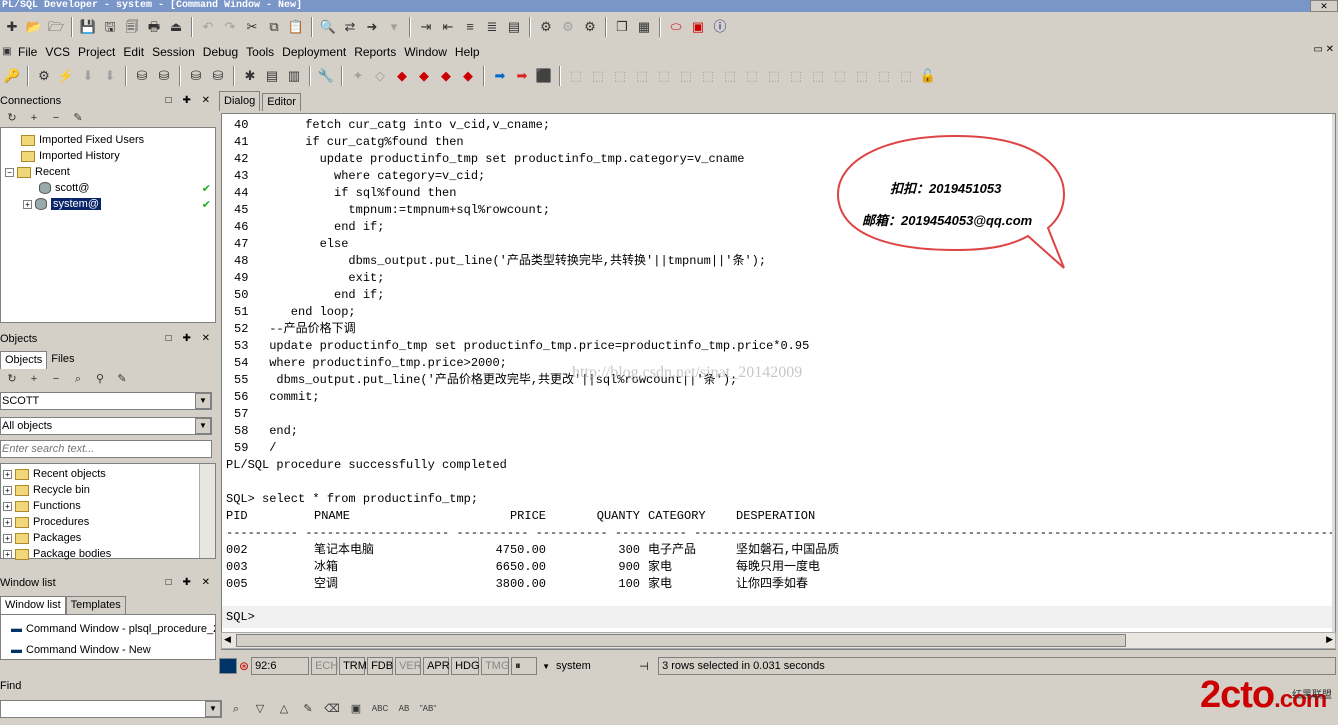  I want to click on menu-vcs: VCS, so click(57, 52).